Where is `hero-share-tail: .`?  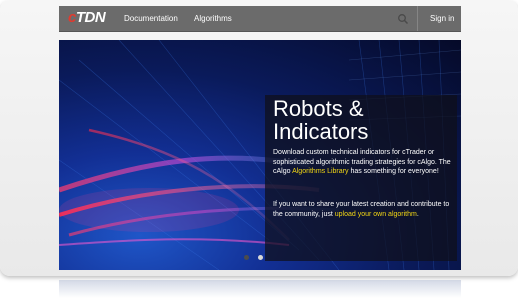 hero-share-tail: . is located at coordinates (417, 214).